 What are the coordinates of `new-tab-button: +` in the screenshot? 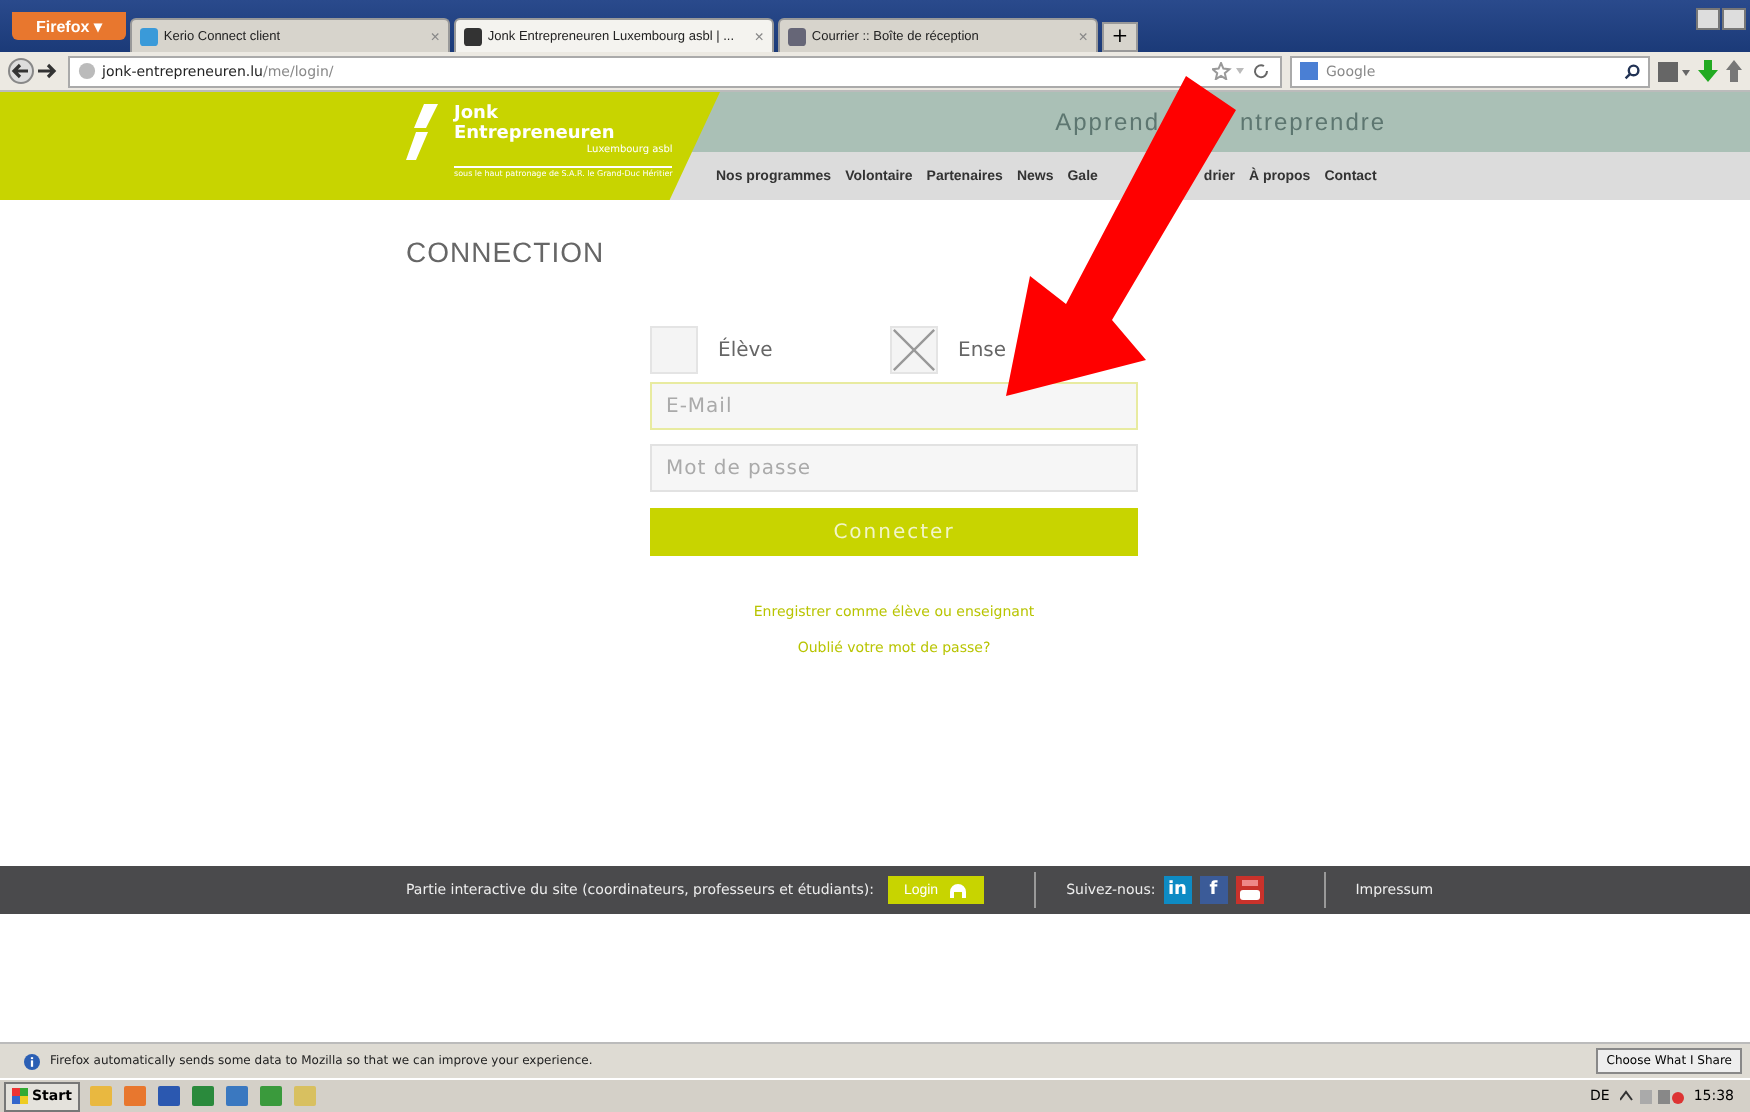 It's located at (1119, 37).